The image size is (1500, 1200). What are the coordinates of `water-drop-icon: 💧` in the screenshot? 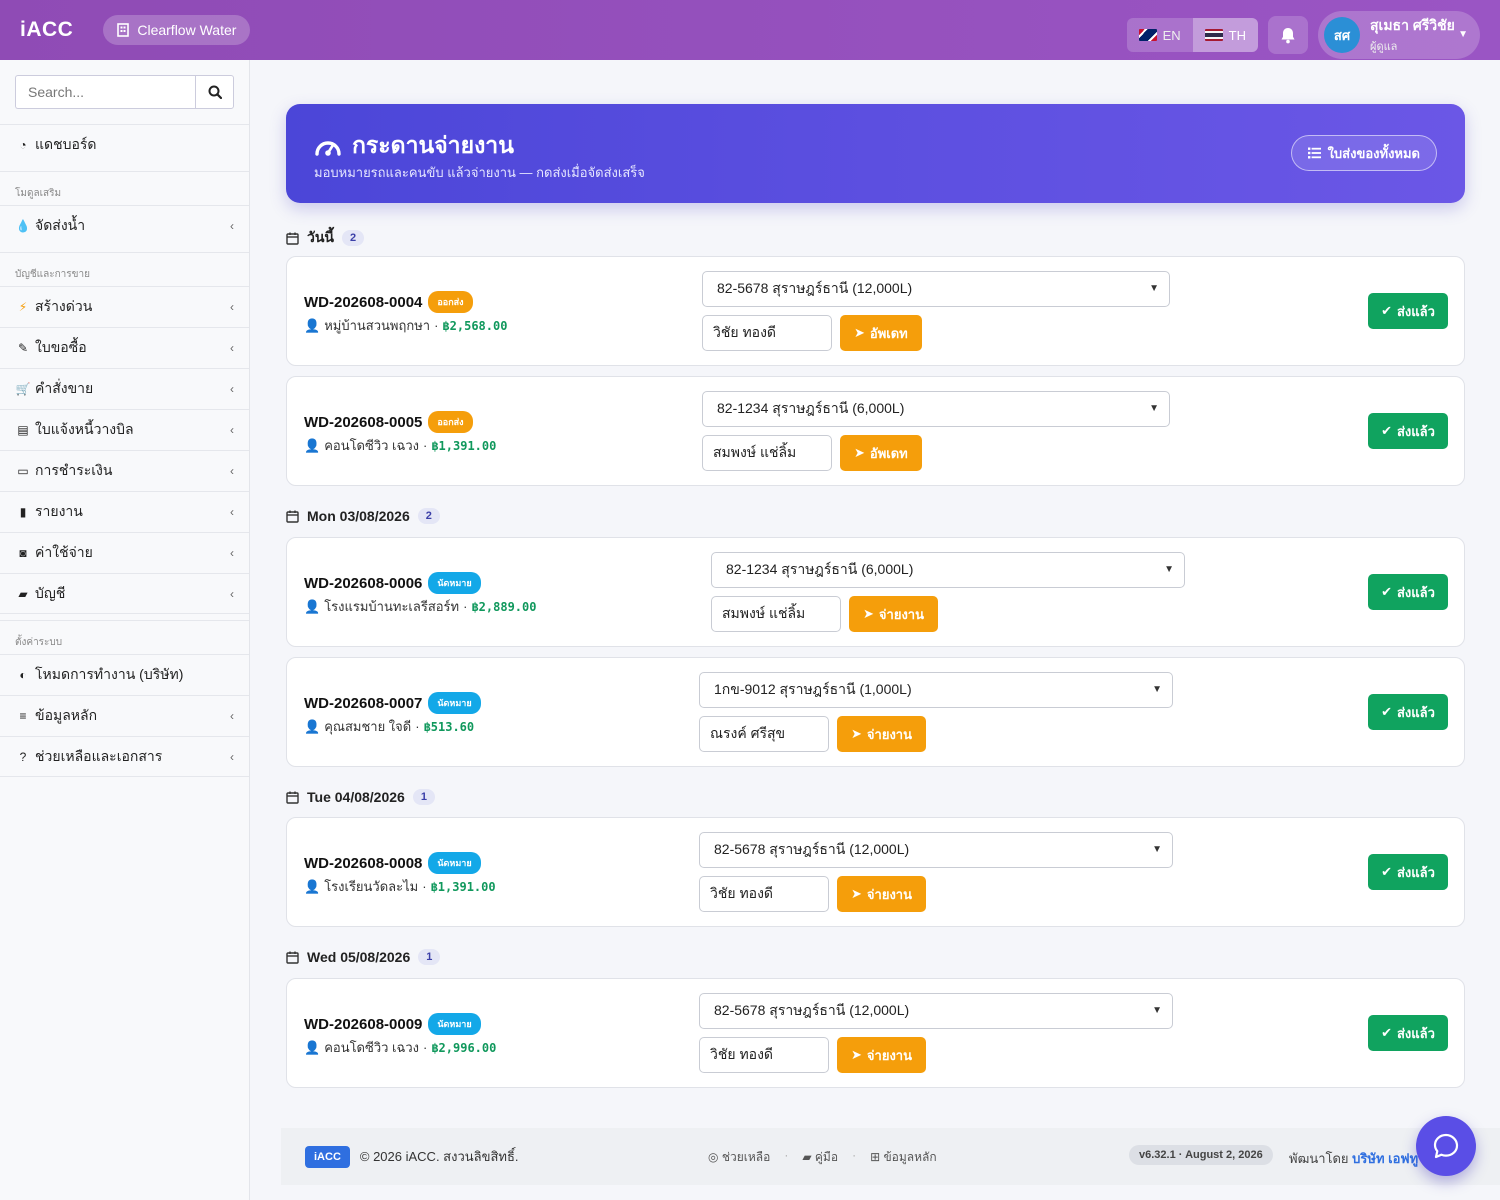 It's located at (23, 226).